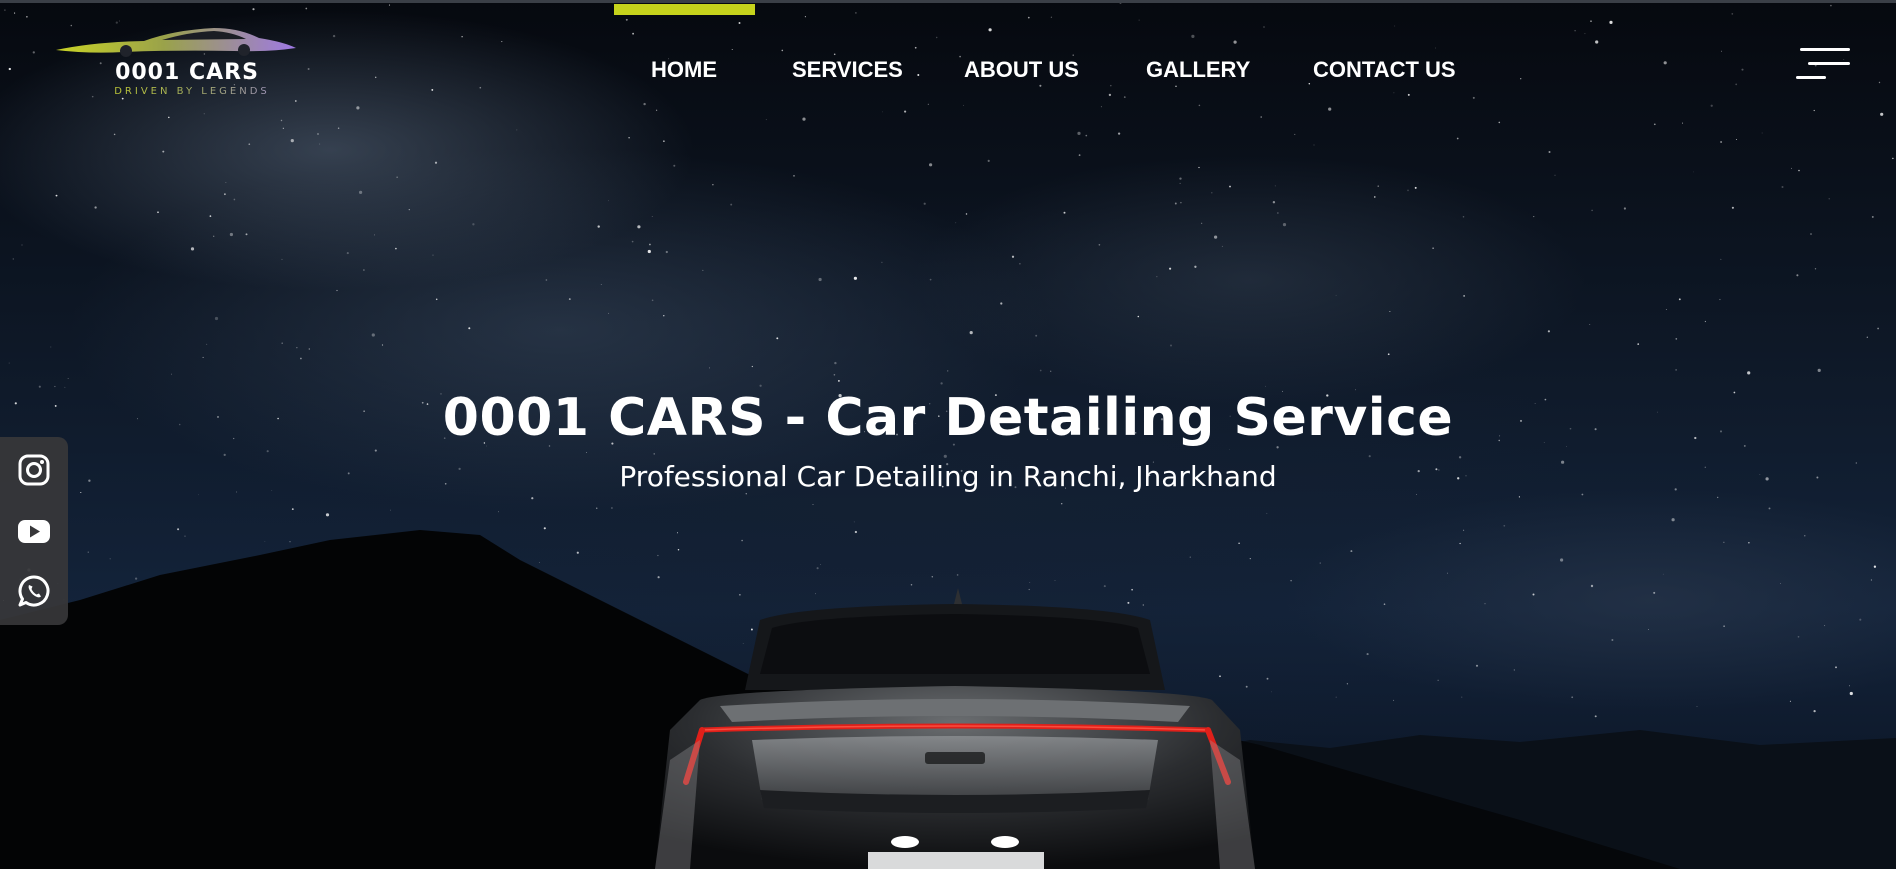 The width and height of the screenshot is (1896, 869). What do you see at coordinates (955, 728) in the screenshot?
I see `car-rear` at bounding box center [955, 728].